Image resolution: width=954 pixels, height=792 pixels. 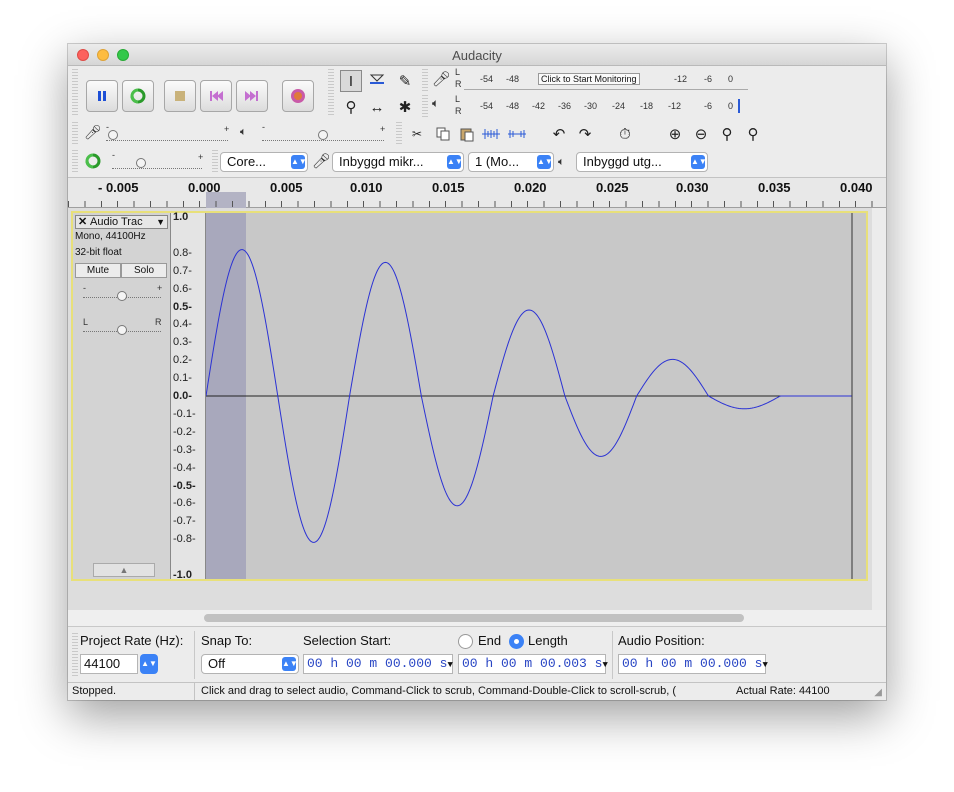 I want to click on stop-icon, so click(x=180, y=96).